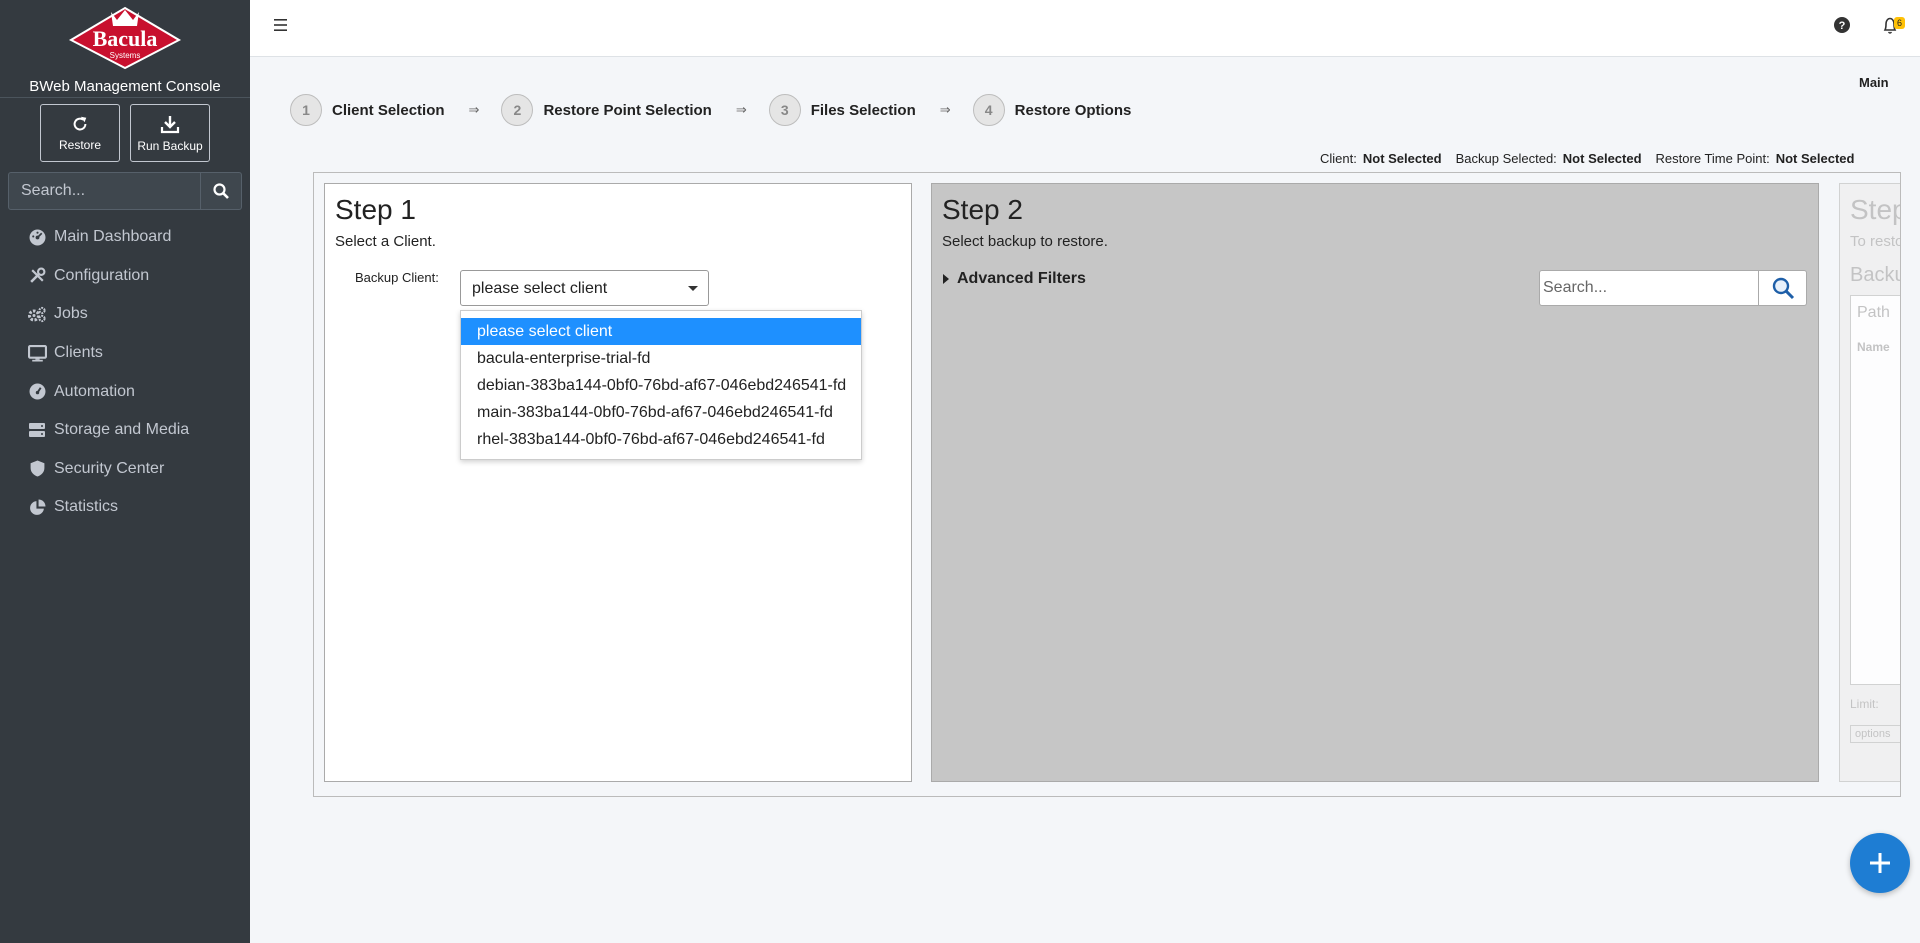  Describe the element at coordinates (37, 275) in the screenshot. I see `tools-icon` at that location.